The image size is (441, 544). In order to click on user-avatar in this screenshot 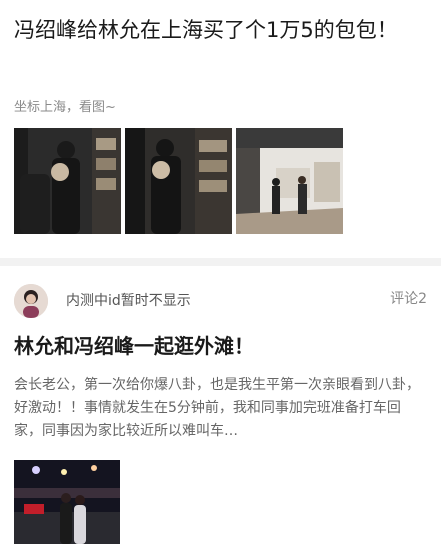, I will do `click(31, 301)`.